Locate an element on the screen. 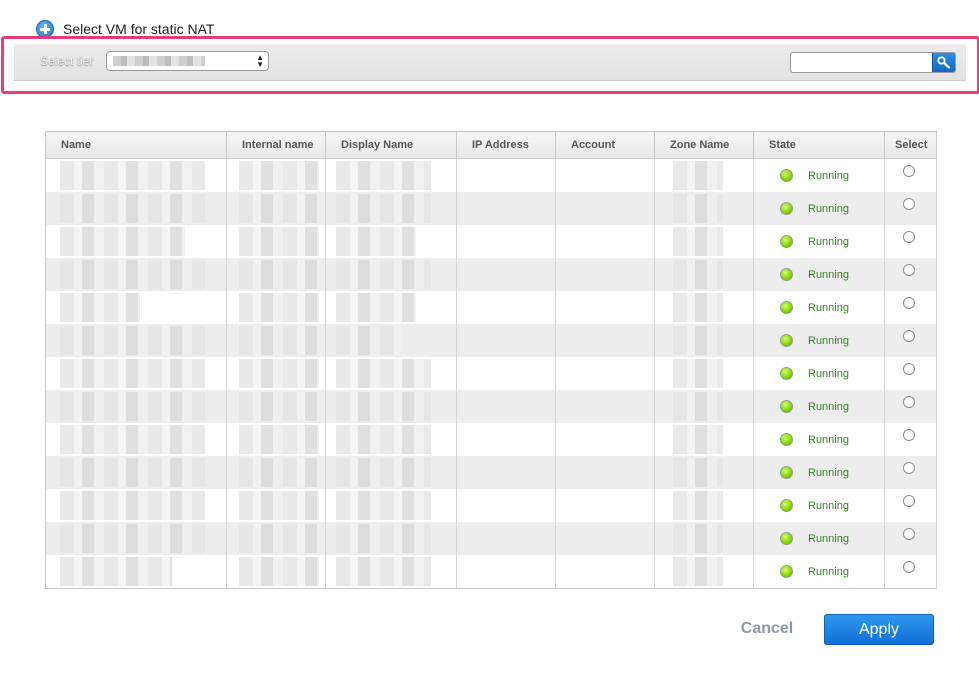  column-header-ip-address: IP Address is located at coordinates (506, 145).